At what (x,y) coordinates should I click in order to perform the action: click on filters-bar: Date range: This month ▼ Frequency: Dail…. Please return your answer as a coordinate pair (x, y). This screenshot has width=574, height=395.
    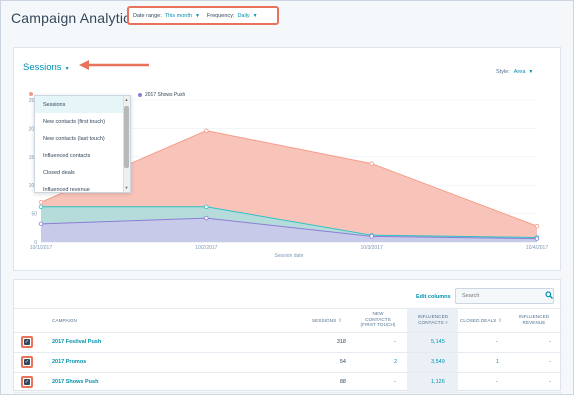
    Looking at the image, I should click on (203, 15).